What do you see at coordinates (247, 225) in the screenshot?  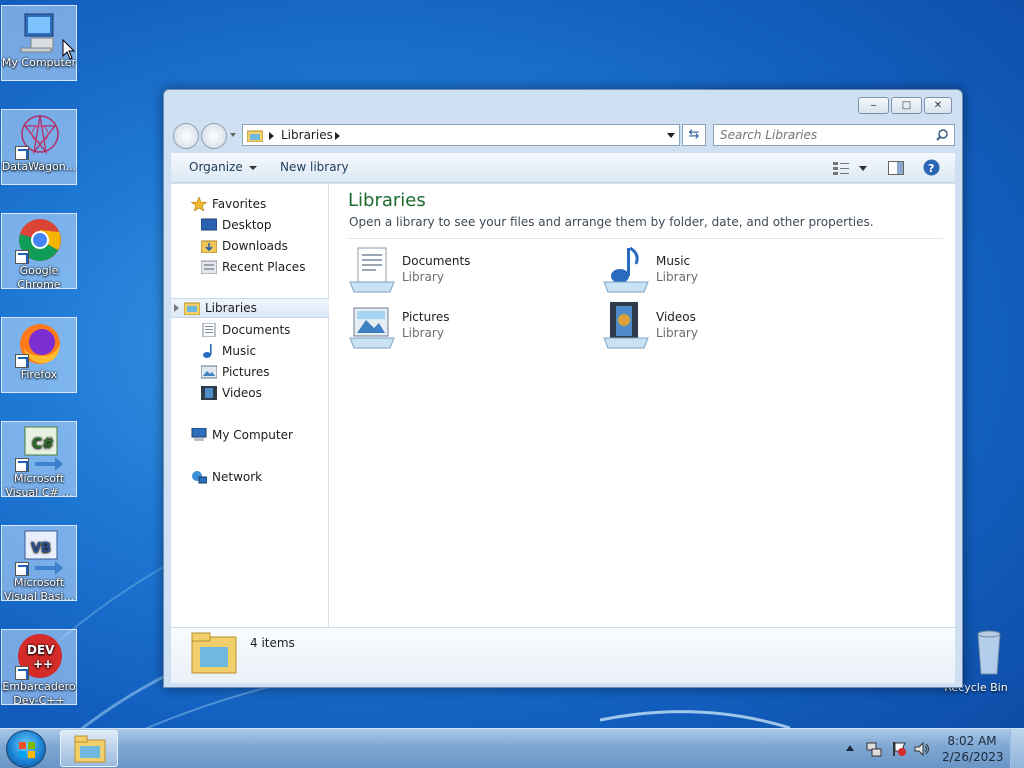 I see `nav-label: Desktop` at bounding box center [247, 225].